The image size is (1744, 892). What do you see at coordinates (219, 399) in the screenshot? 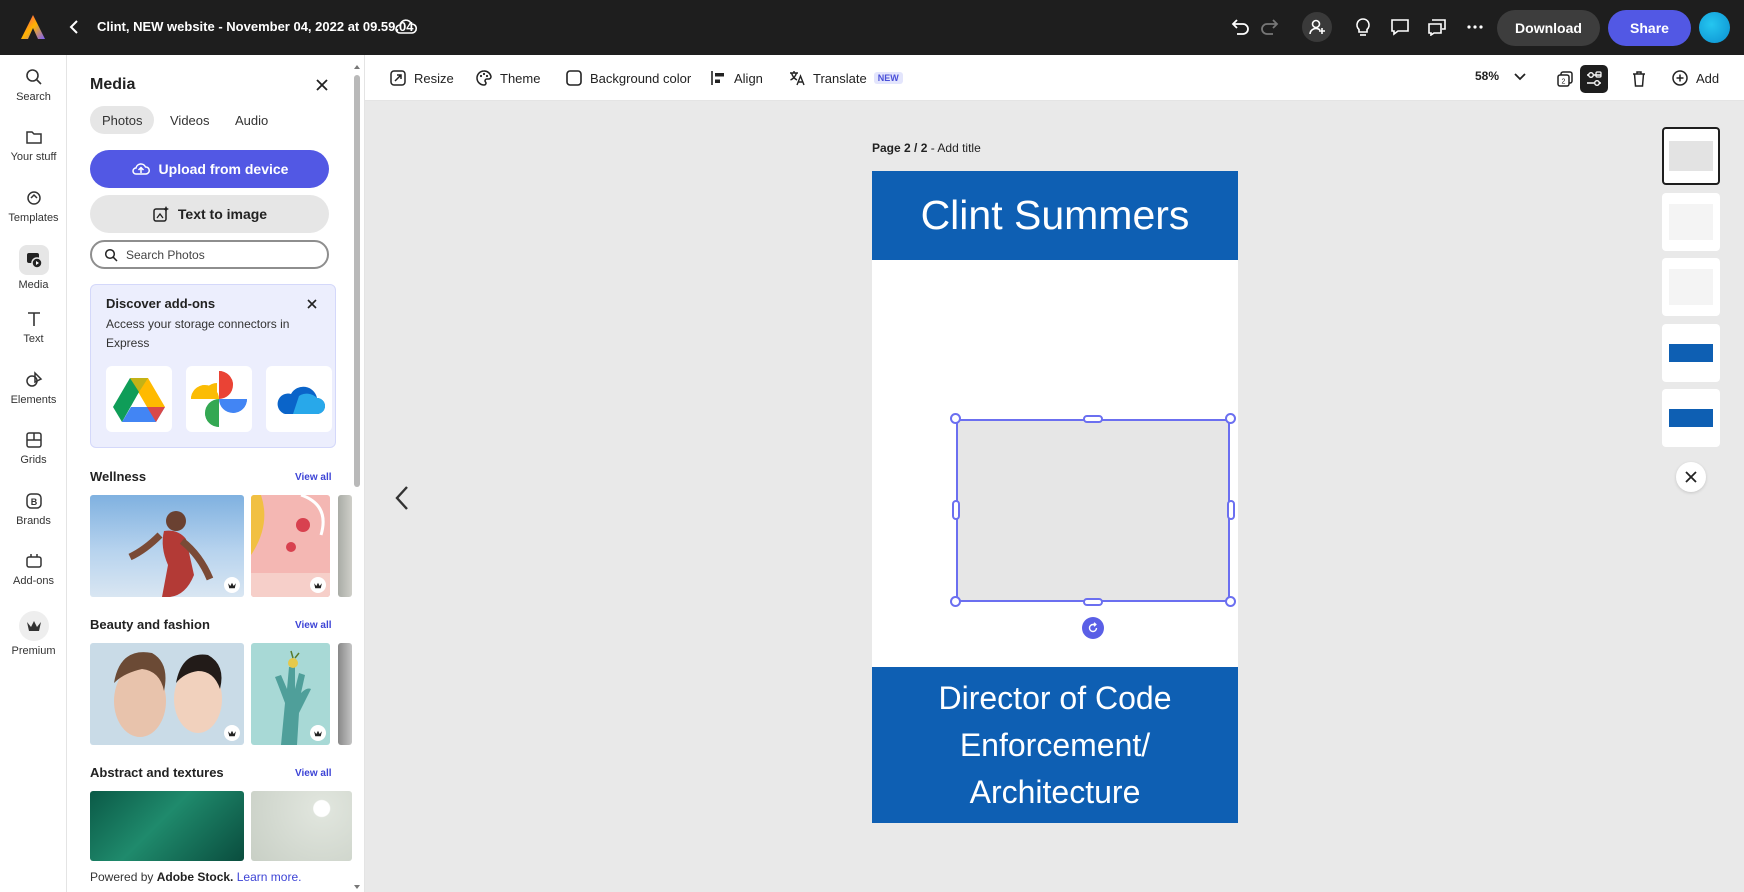
I see `google-photos-tile` at bounding box center [219, 399].